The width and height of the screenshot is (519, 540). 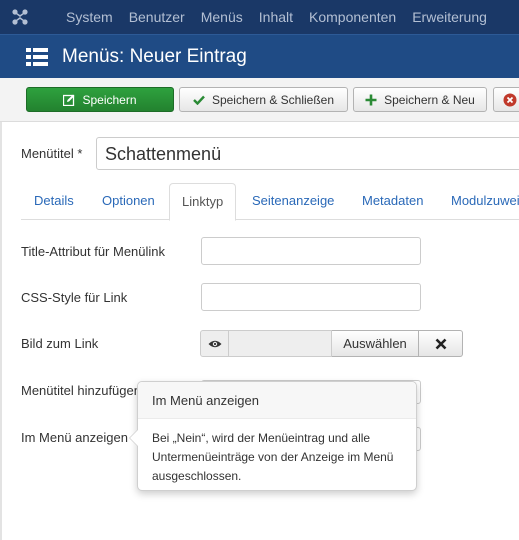 I want to click on menu-menus: Menüs, so click(x=222, y=17).